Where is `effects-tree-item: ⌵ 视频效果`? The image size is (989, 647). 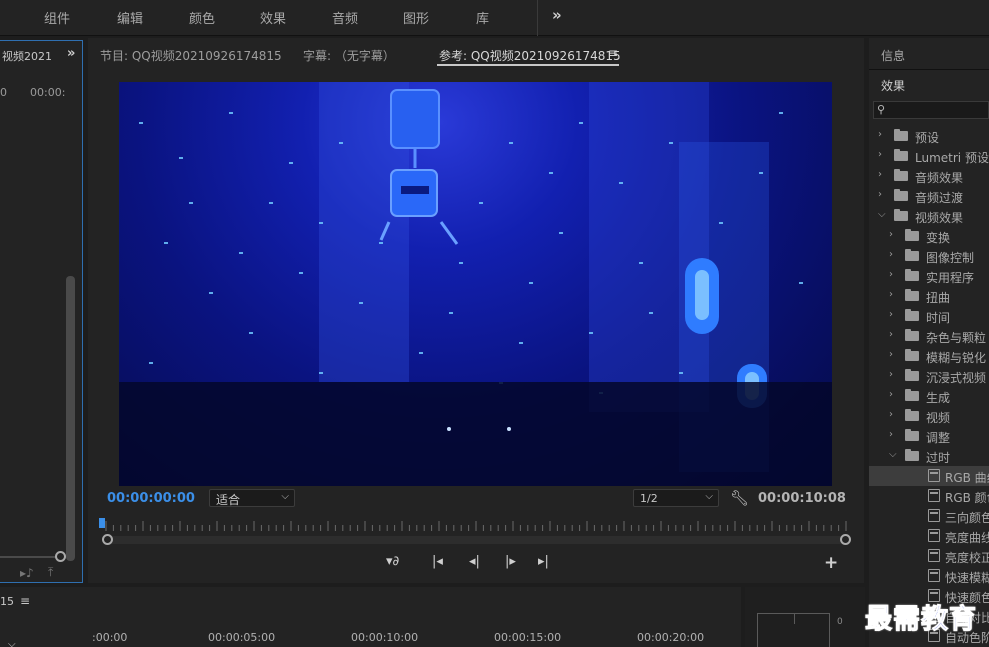
effects-tree-item: ⌵ 视频效果 is located at coordinates (929, 216).